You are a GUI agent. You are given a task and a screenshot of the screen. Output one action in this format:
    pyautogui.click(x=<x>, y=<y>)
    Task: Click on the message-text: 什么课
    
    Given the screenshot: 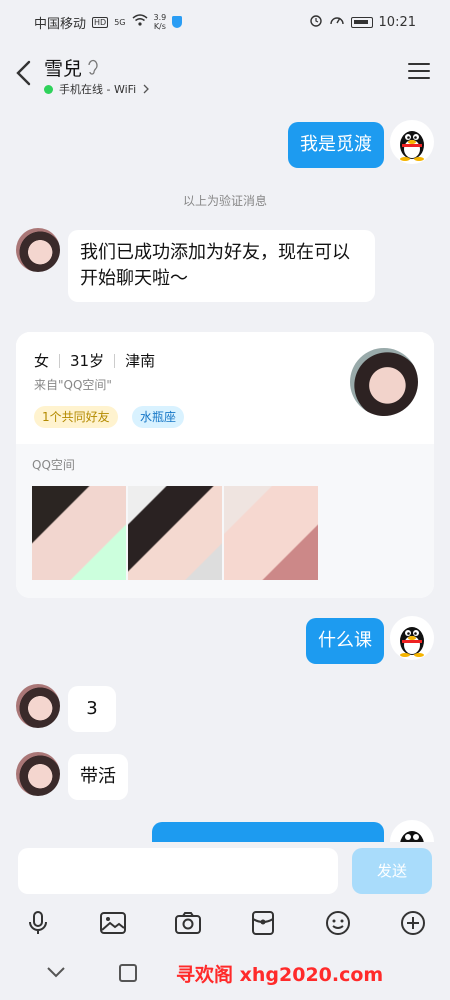 What is the action you would take?
    pyautogui.click(x=345, y=640)
    